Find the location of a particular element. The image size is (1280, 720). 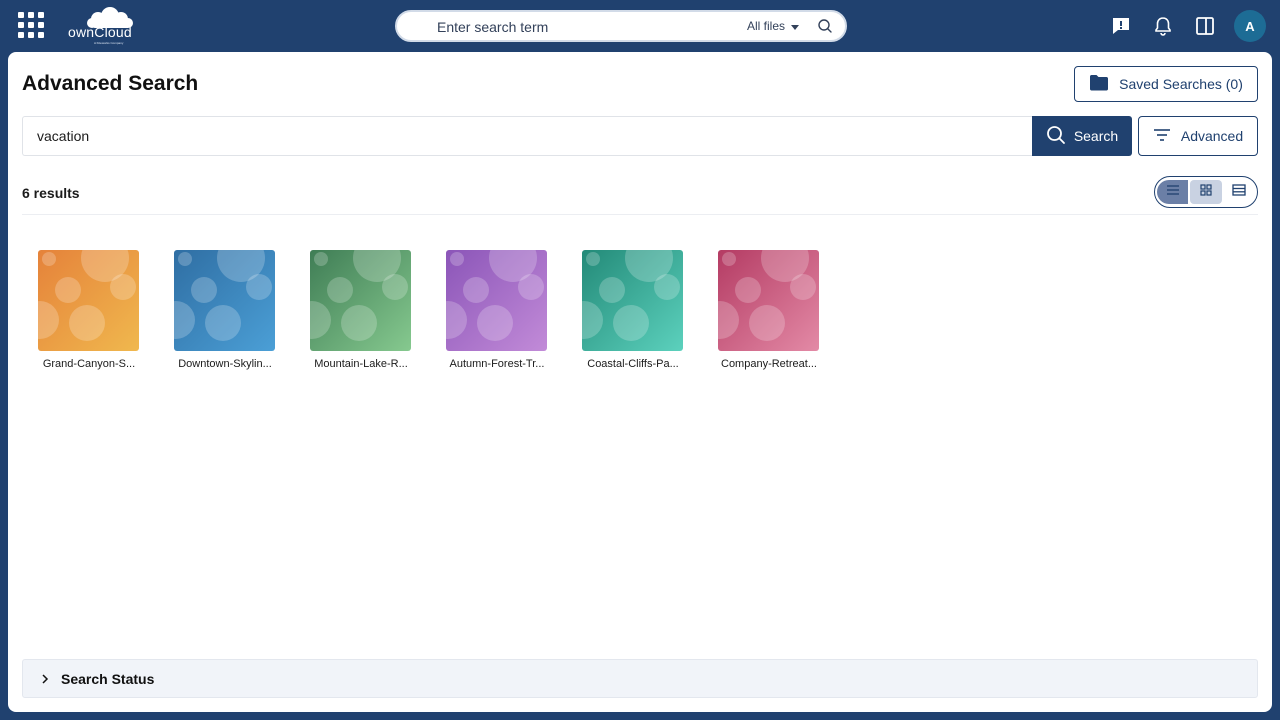

table-view-button is located at coordinates (1239, 192).